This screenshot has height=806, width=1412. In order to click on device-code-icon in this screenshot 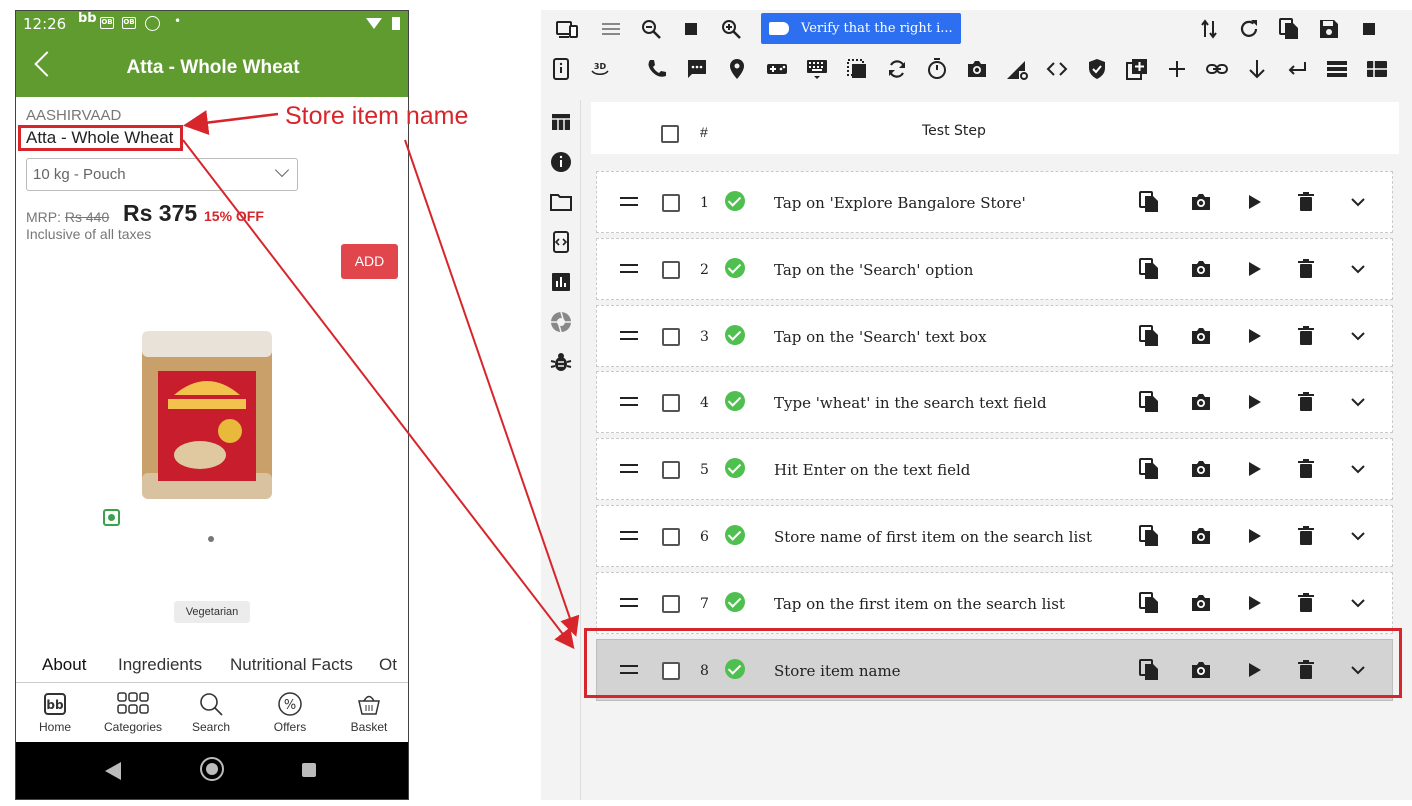, I will do `click(561, 242)`.